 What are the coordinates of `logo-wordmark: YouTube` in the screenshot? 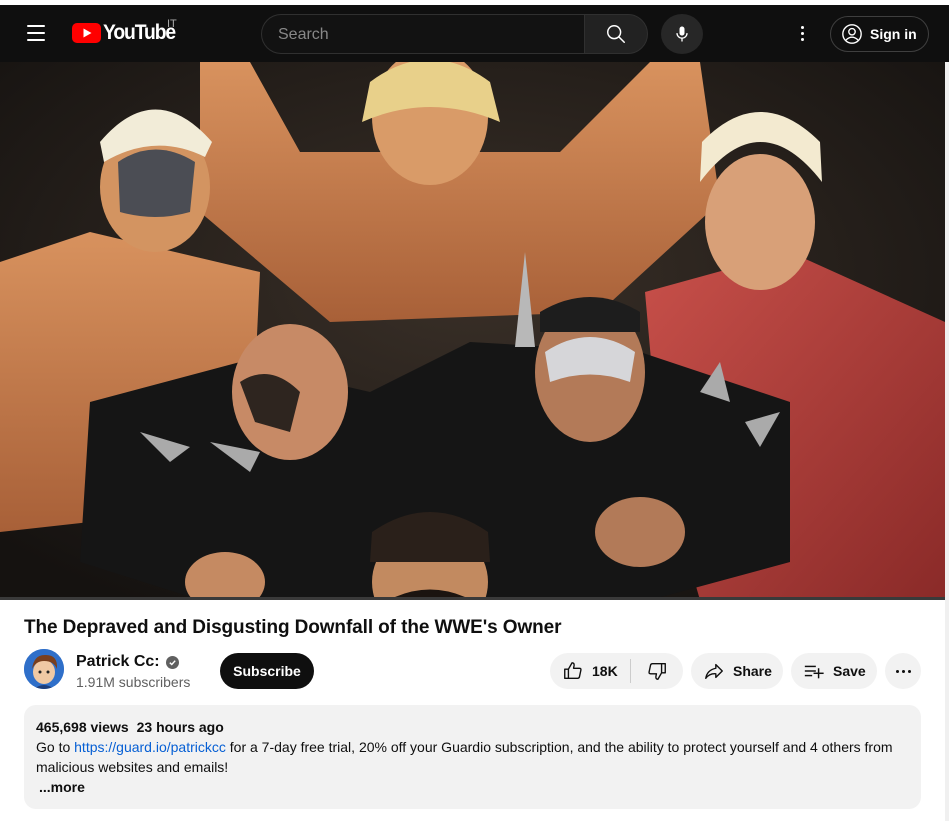 It's located at (139, 32).